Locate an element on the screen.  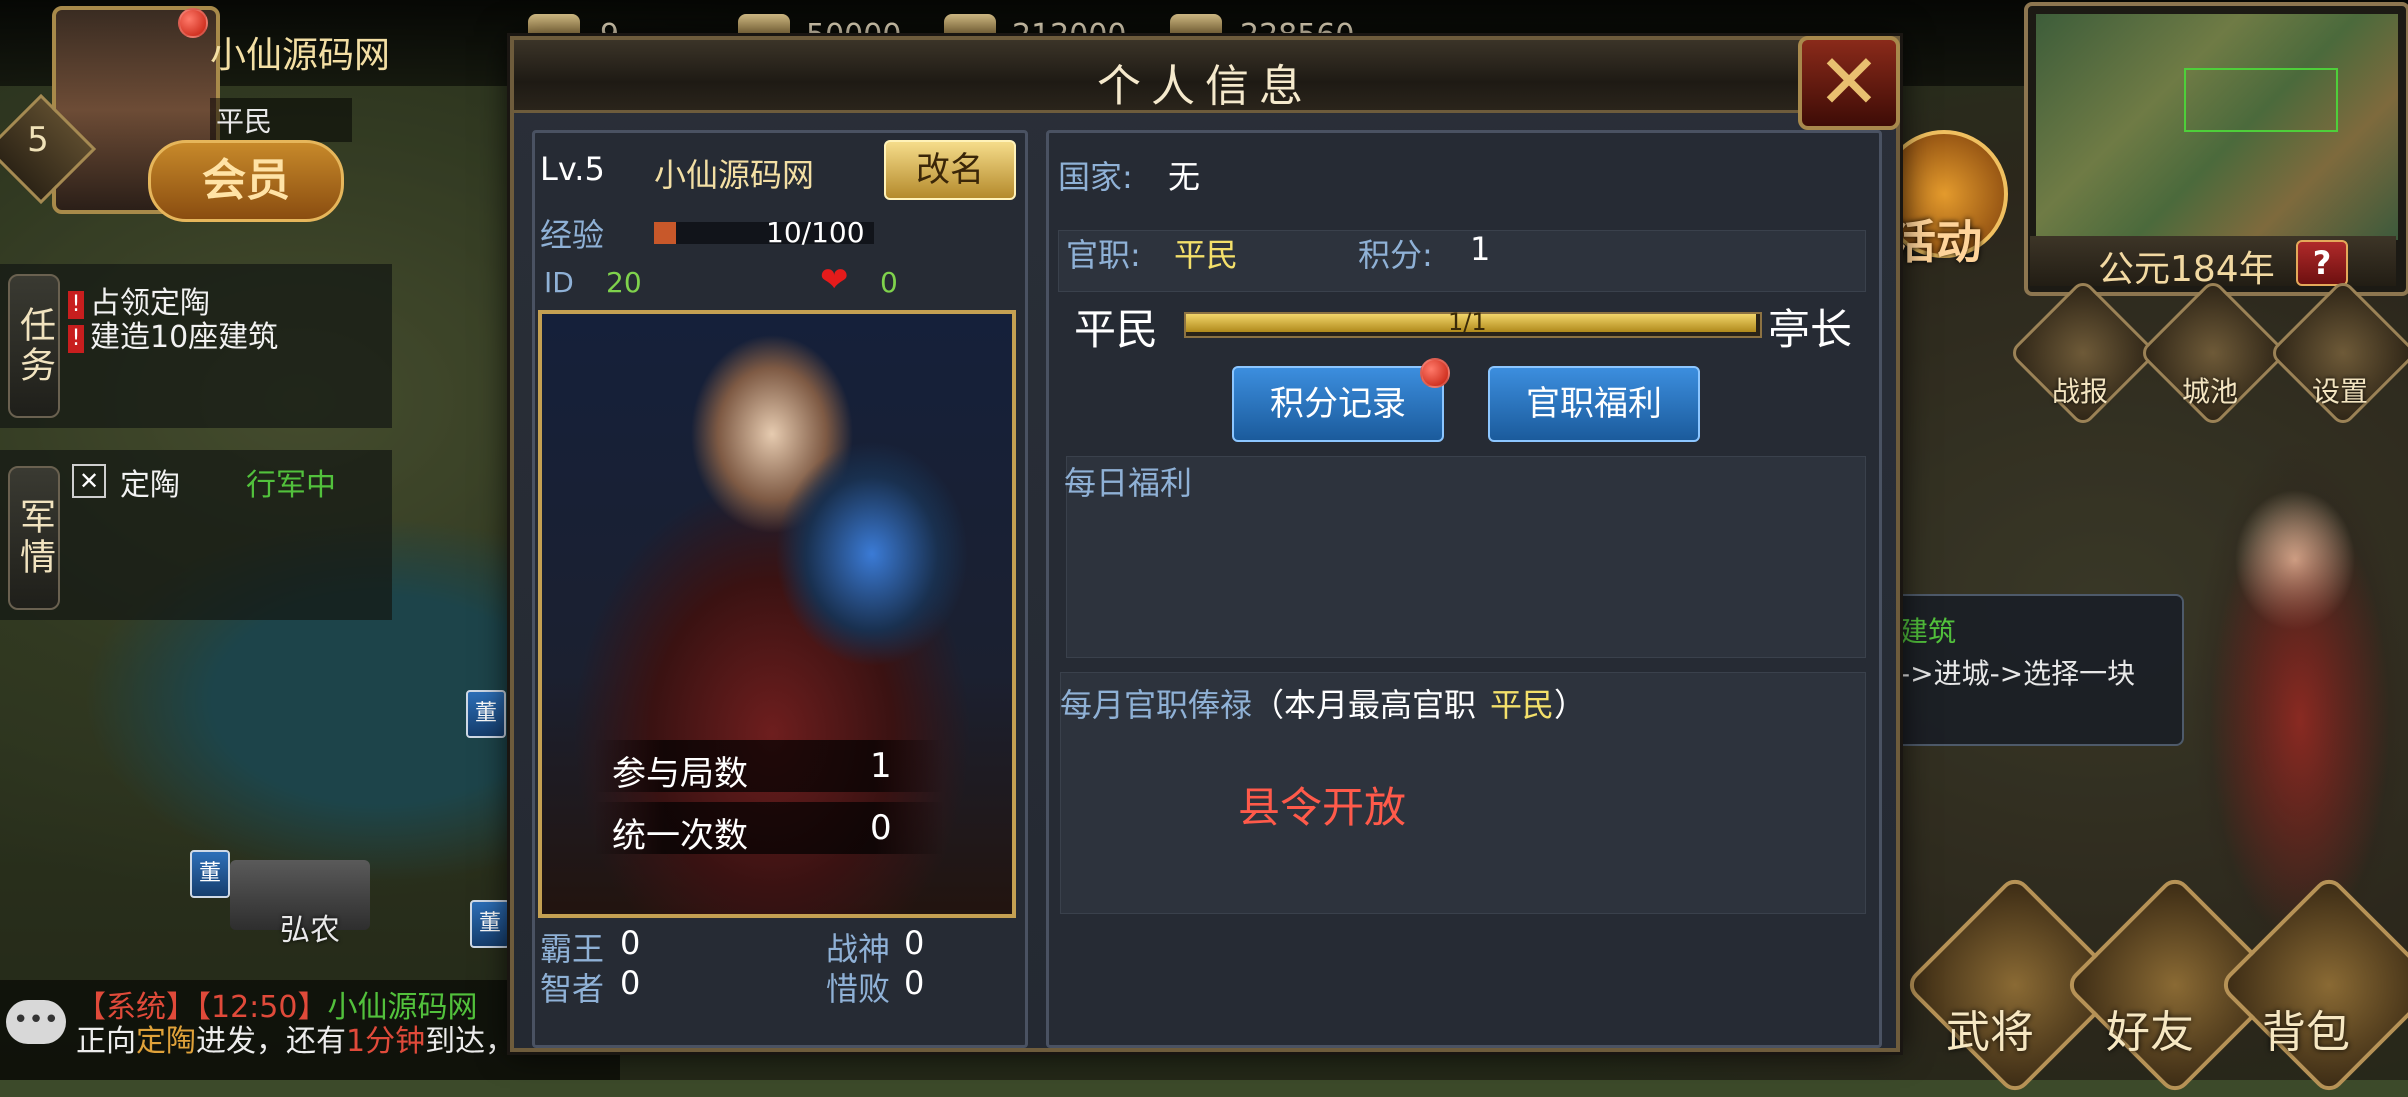
tutorial-tip: 建筑 ->进城->选择一块 is located at coordinates (2037, 670).